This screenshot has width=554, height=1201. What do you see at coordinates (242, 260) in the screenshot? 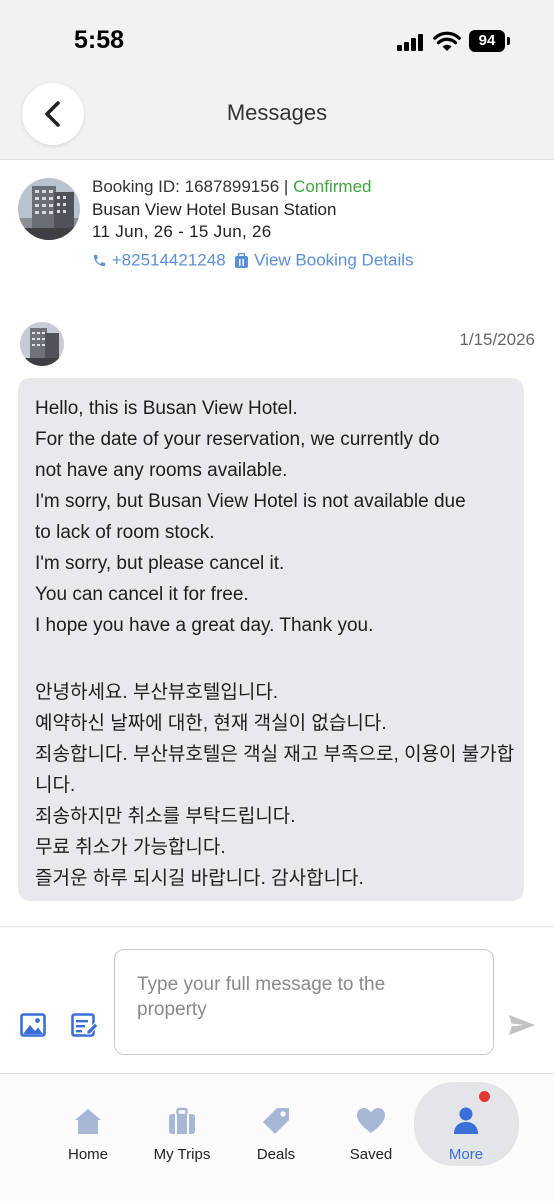
I see `booking-icon` at bounding box center [242, 260].